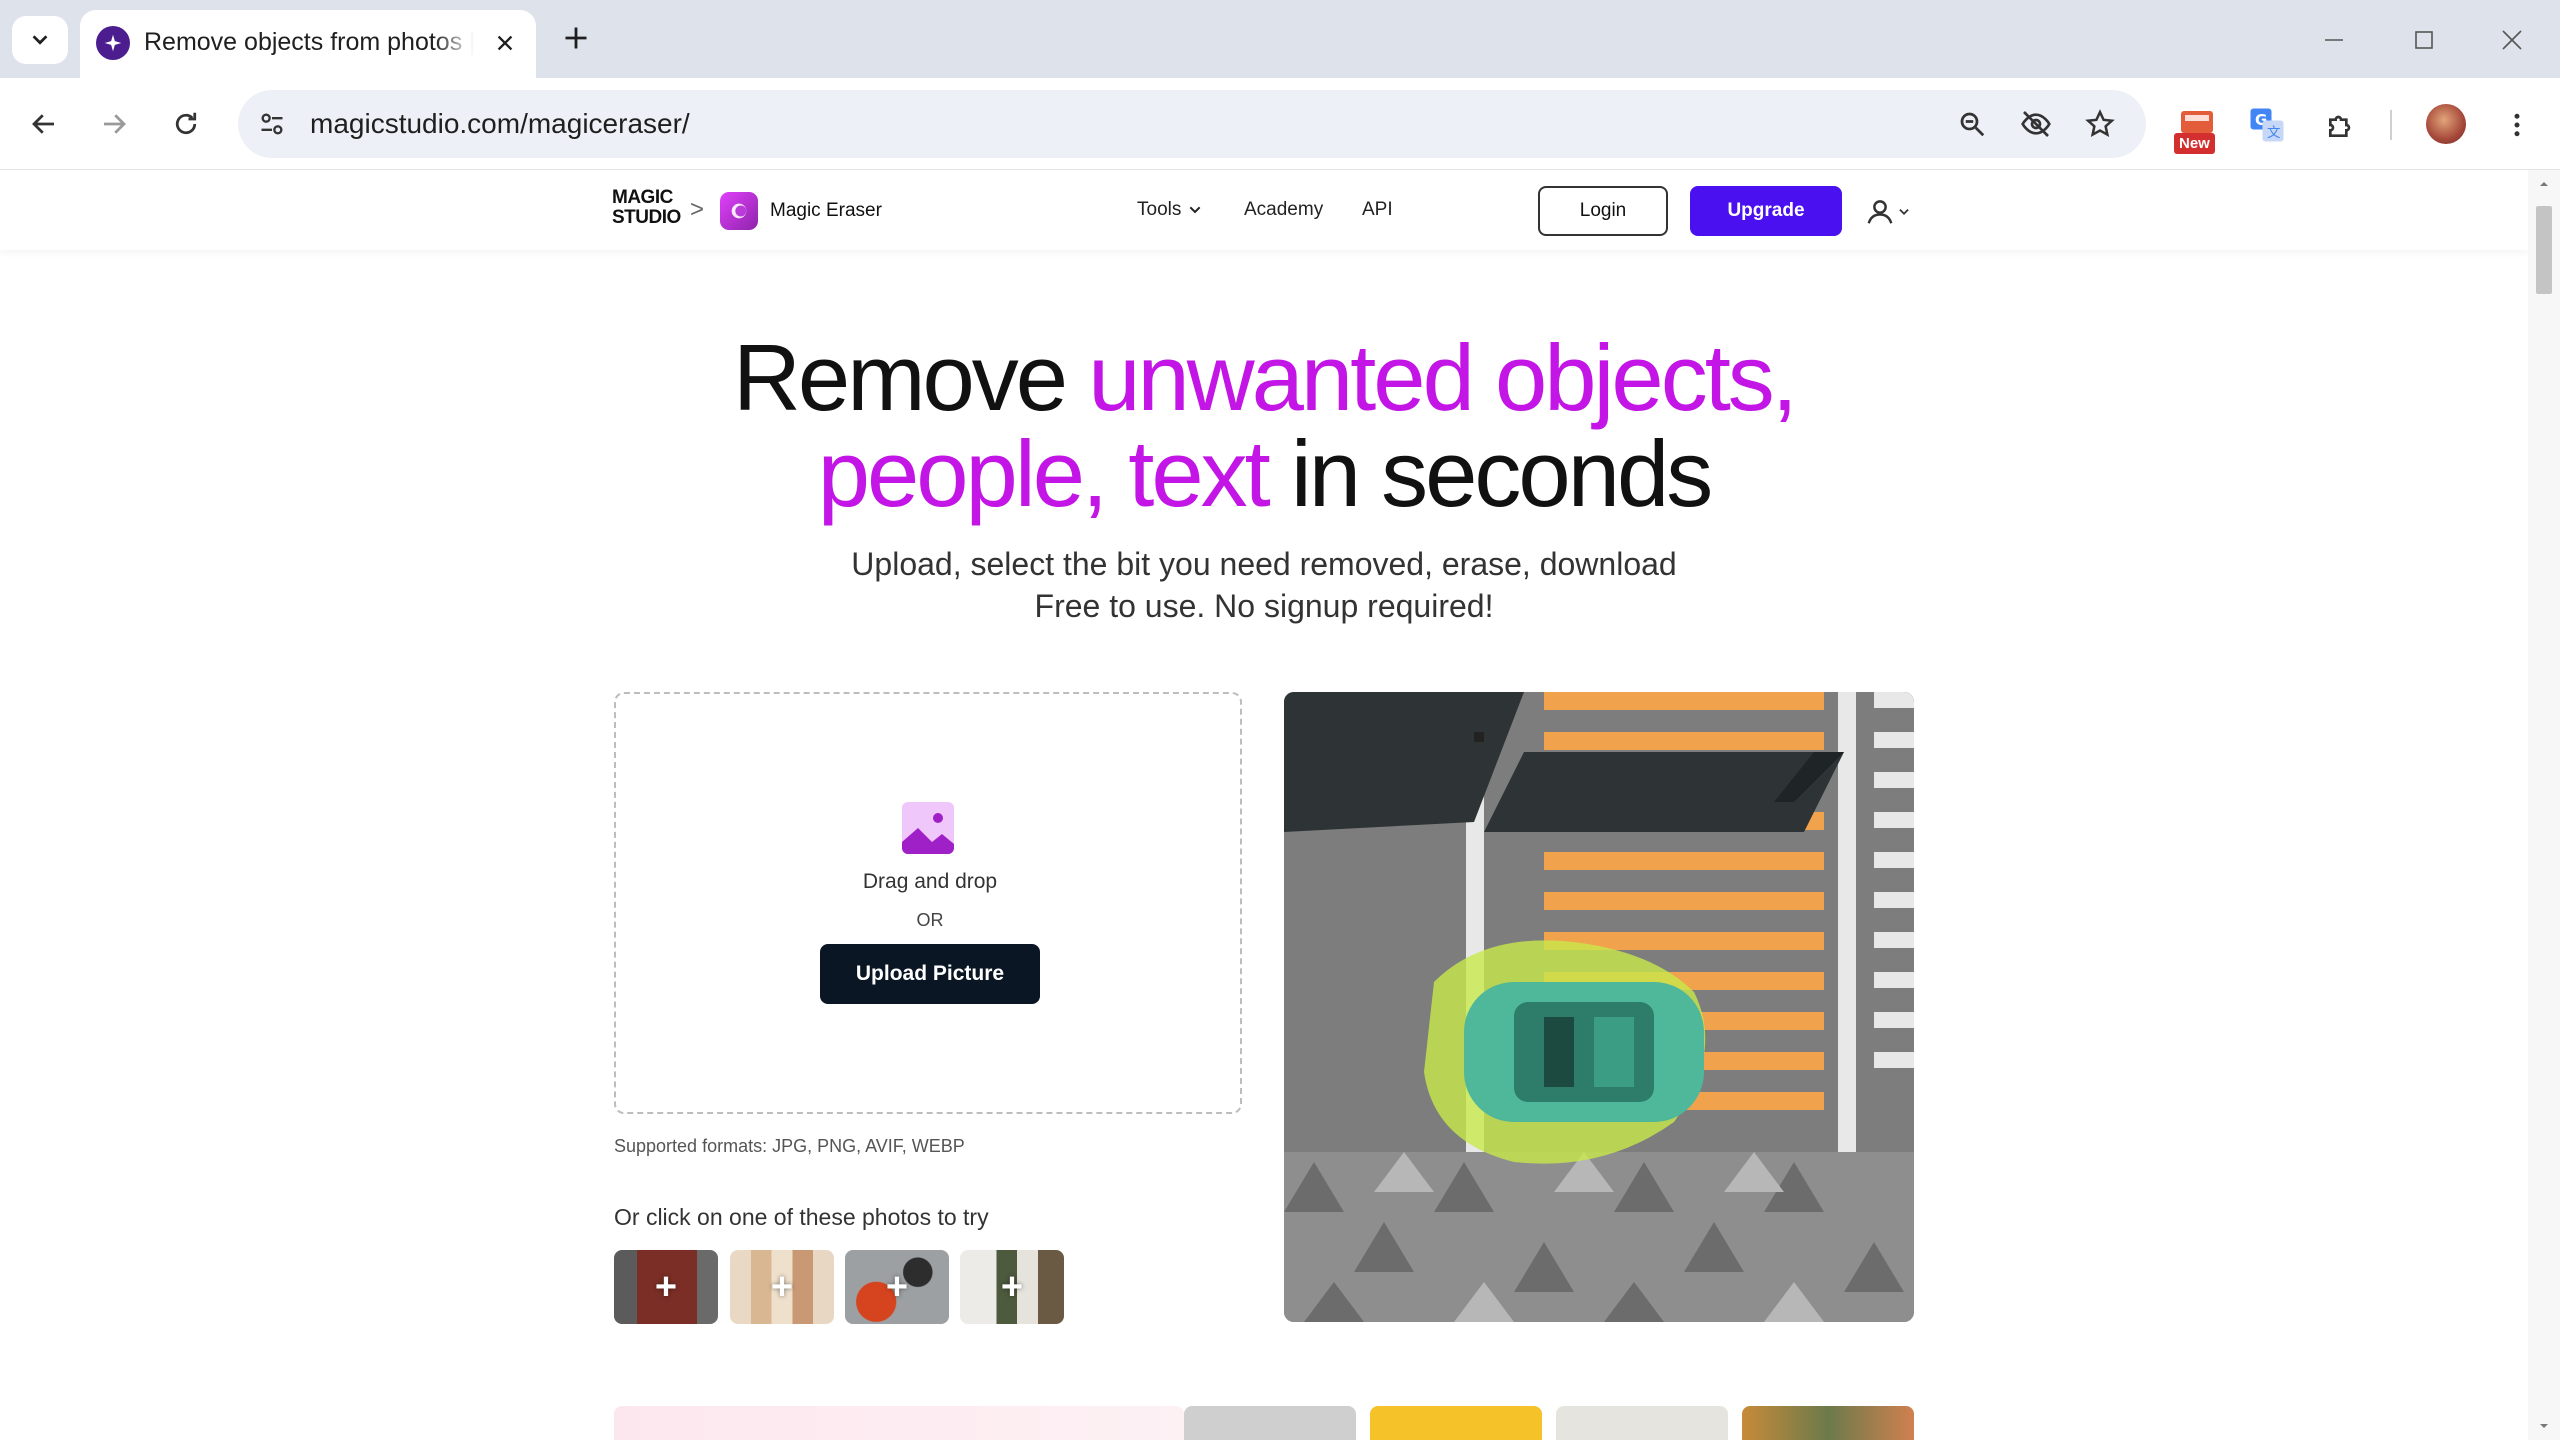 The image size is (2560, 1440). What do you see at coordinates (272, 124) in the screenshot?
I see `site-info-icon` at bounding box center [272, 124].